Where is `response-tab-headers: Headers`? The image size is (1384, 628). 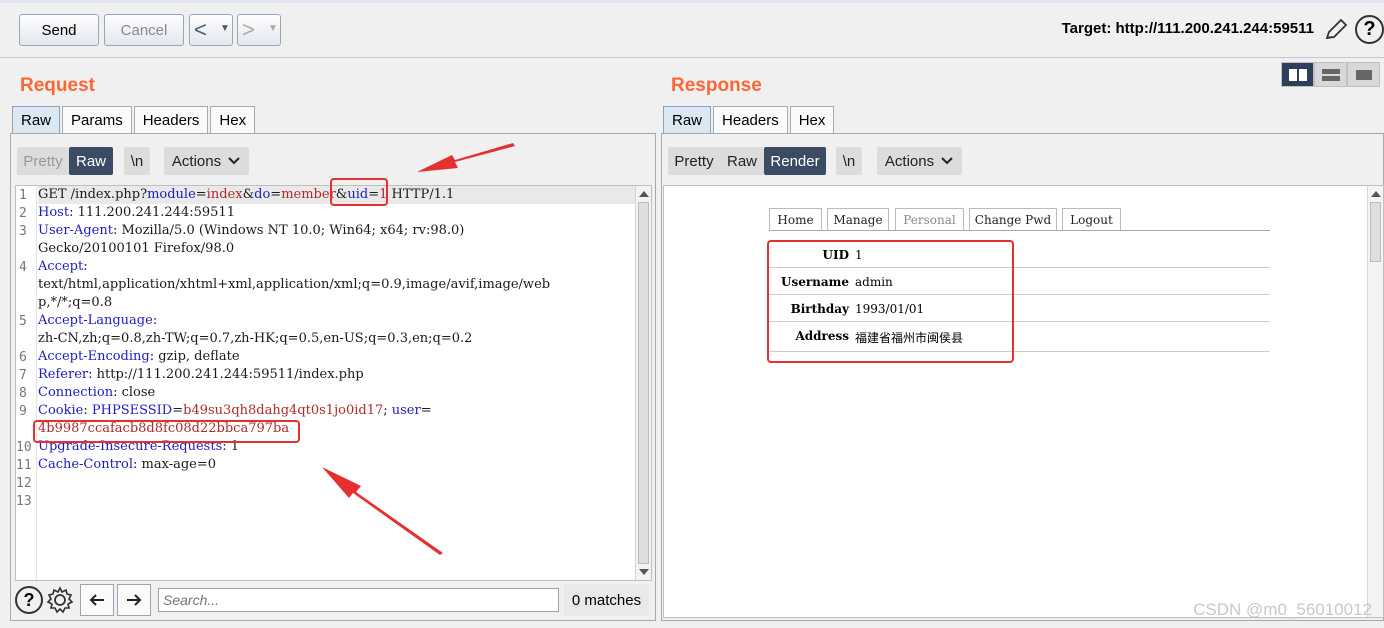 response-tab-headers: Headers is located at coordinates (750, 119).